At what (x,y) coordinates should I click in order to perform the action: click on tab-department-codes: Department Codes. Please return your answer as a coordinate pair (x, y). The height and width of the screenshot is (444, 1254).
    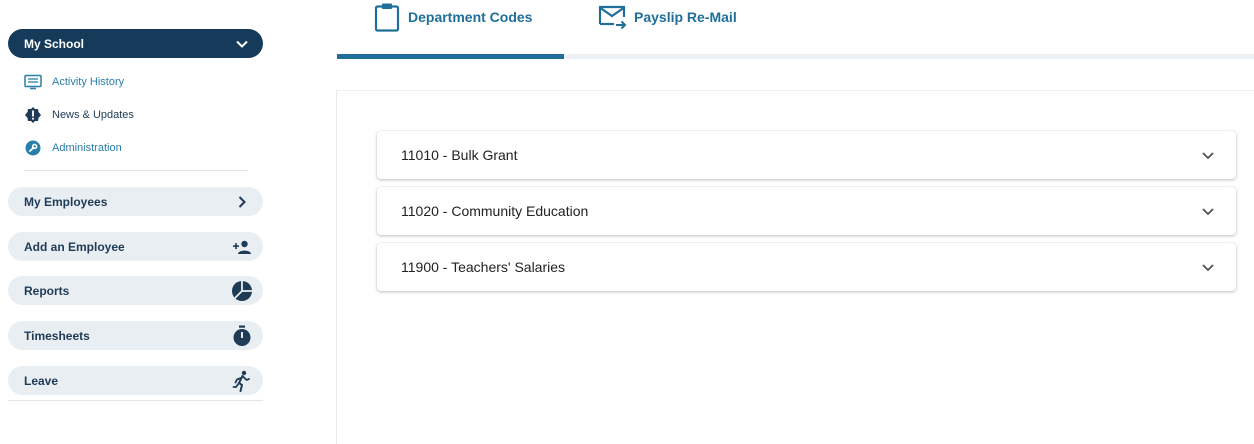
    Looking at the image, I should click on (452, 17).